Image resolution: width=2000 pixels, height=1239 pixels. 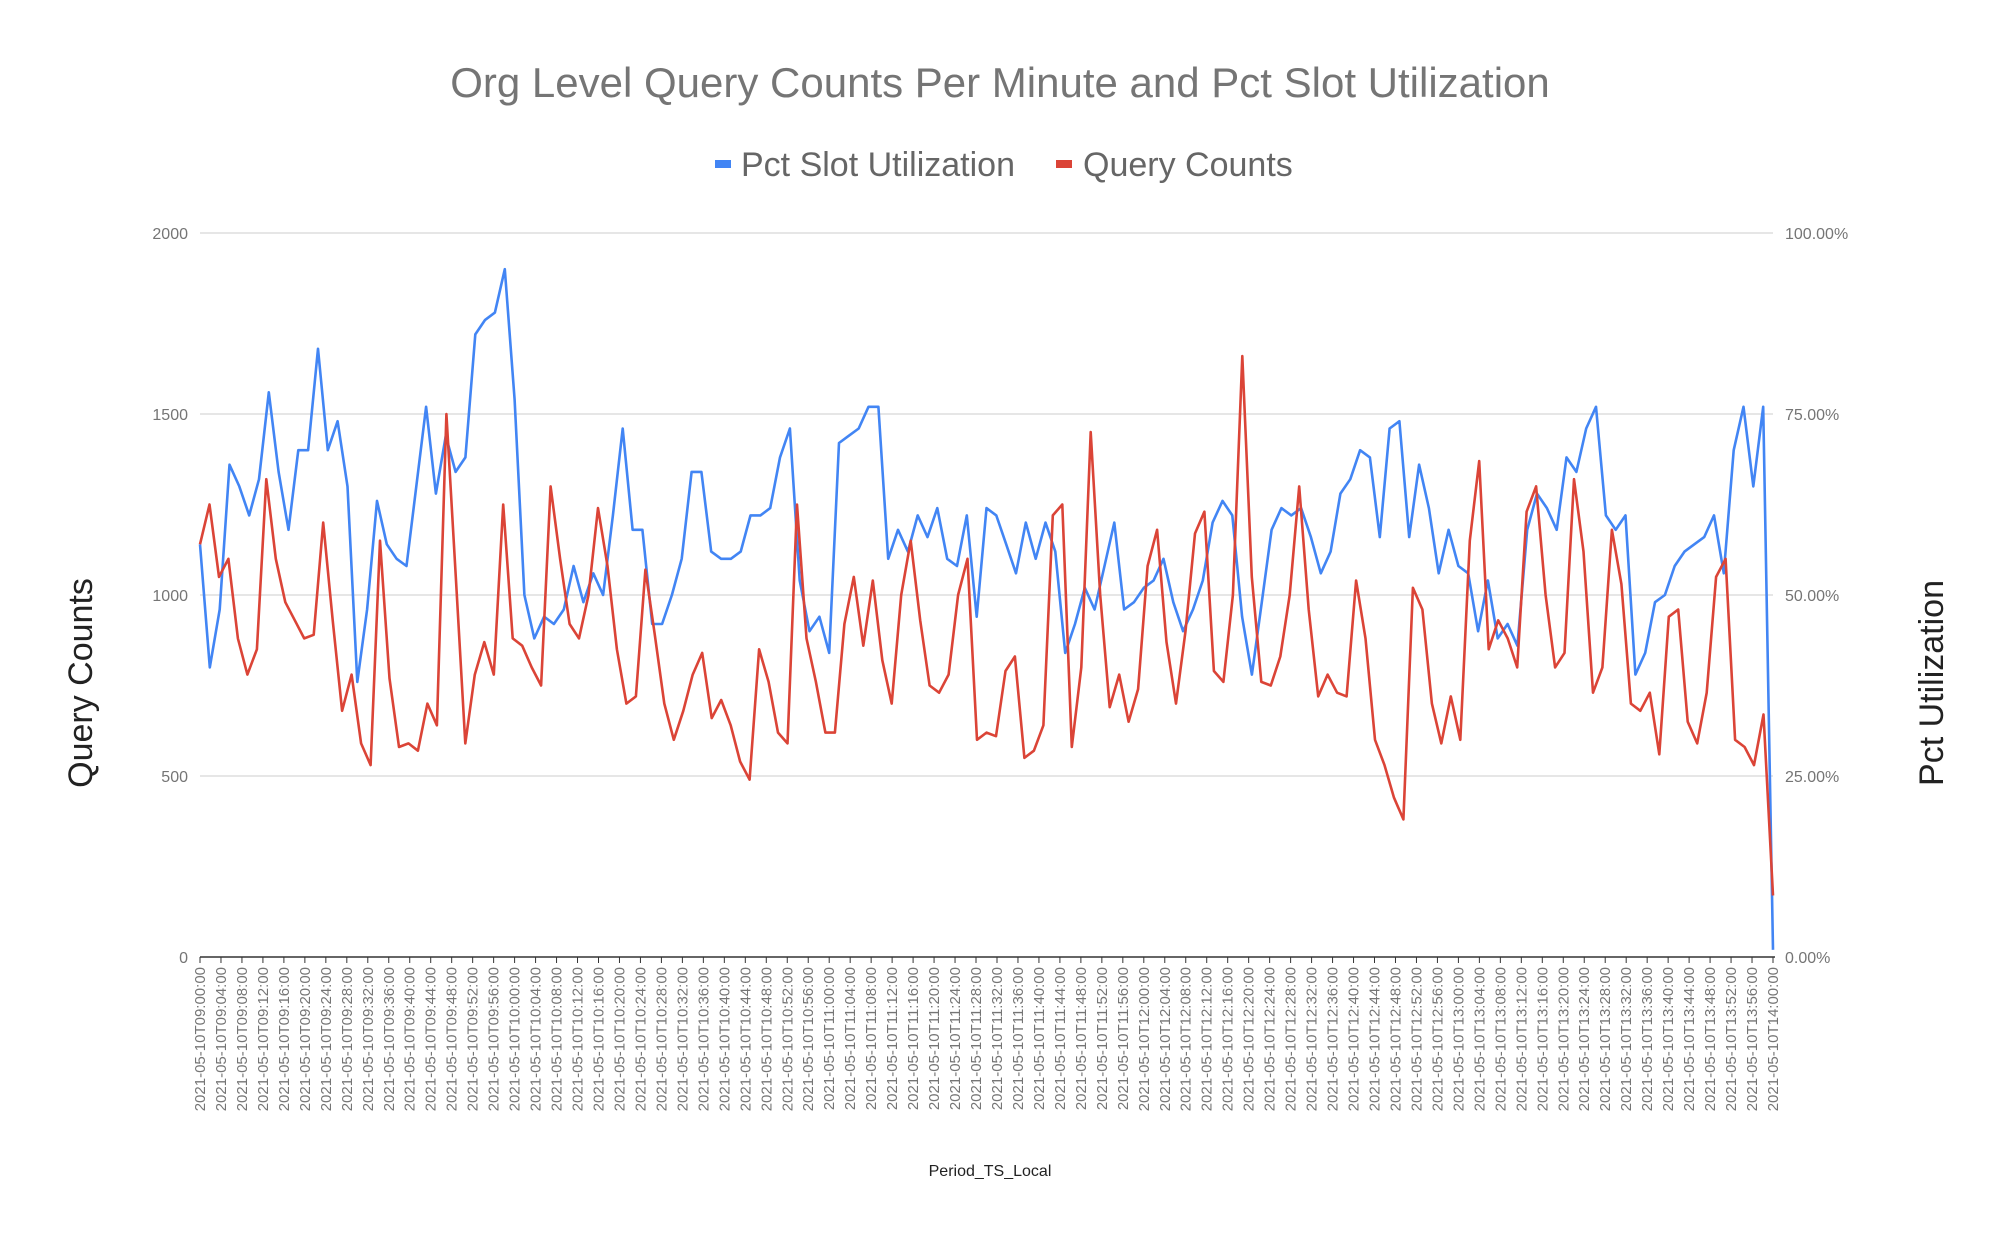 What do you see at coordinates (1207, 1039) in the screenshot?
I see `x-tick-label: 2021-05-10T12:12:00` at bounding box center [1207, 1039].